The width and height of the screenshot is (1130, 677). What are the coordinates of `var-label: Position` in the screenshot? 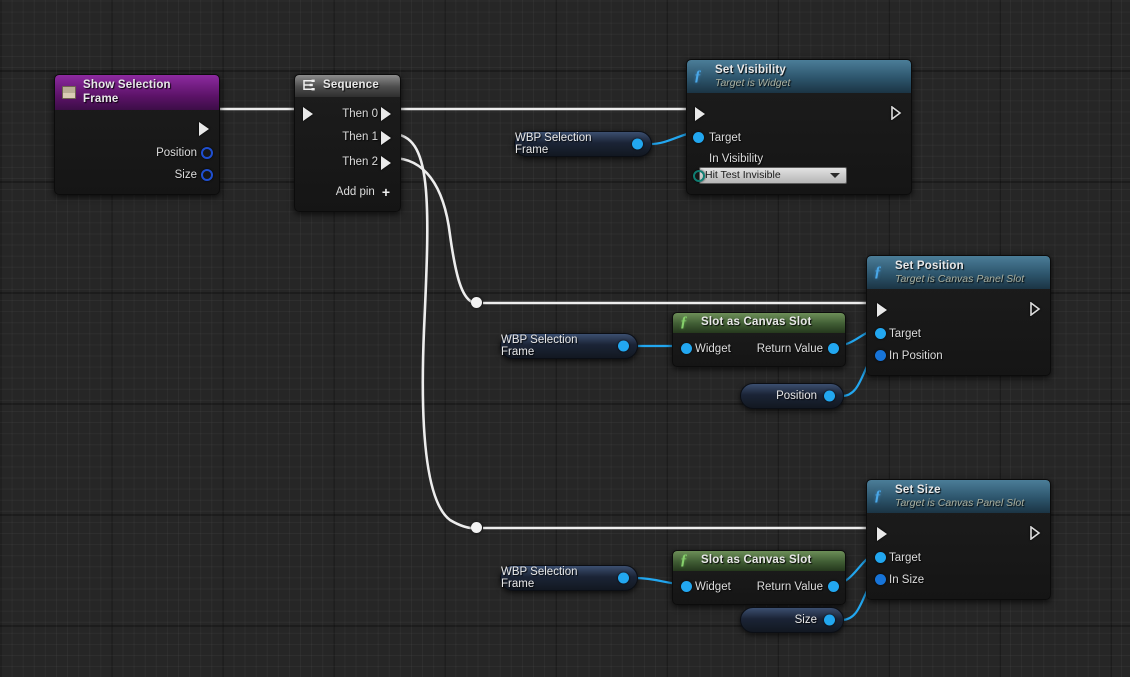 It's located at (796, 396).